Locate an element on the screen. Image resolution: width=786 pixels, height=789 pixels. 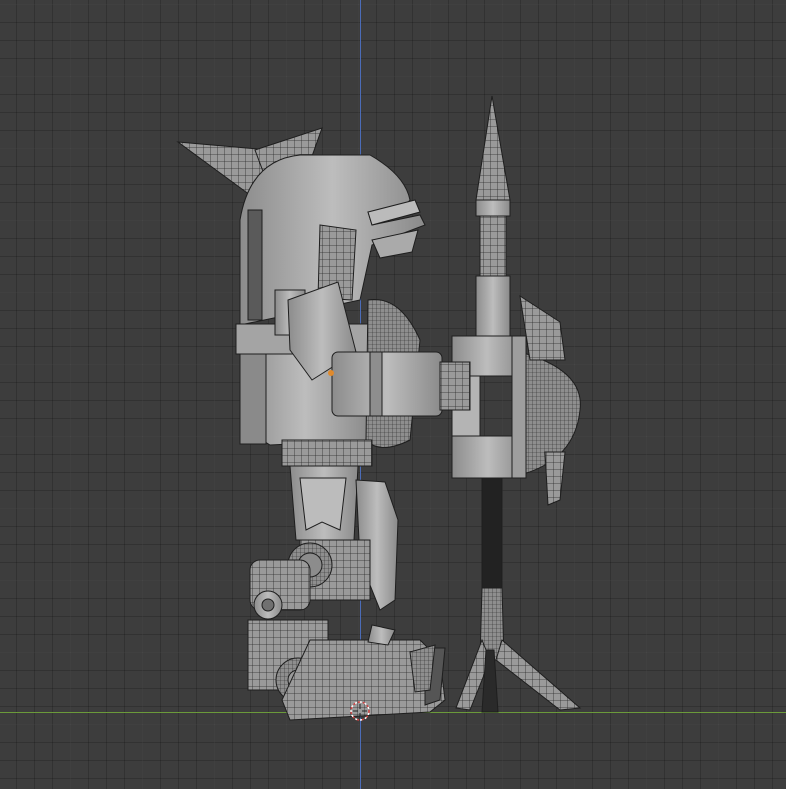
waist is located at coordinates (327, 453).